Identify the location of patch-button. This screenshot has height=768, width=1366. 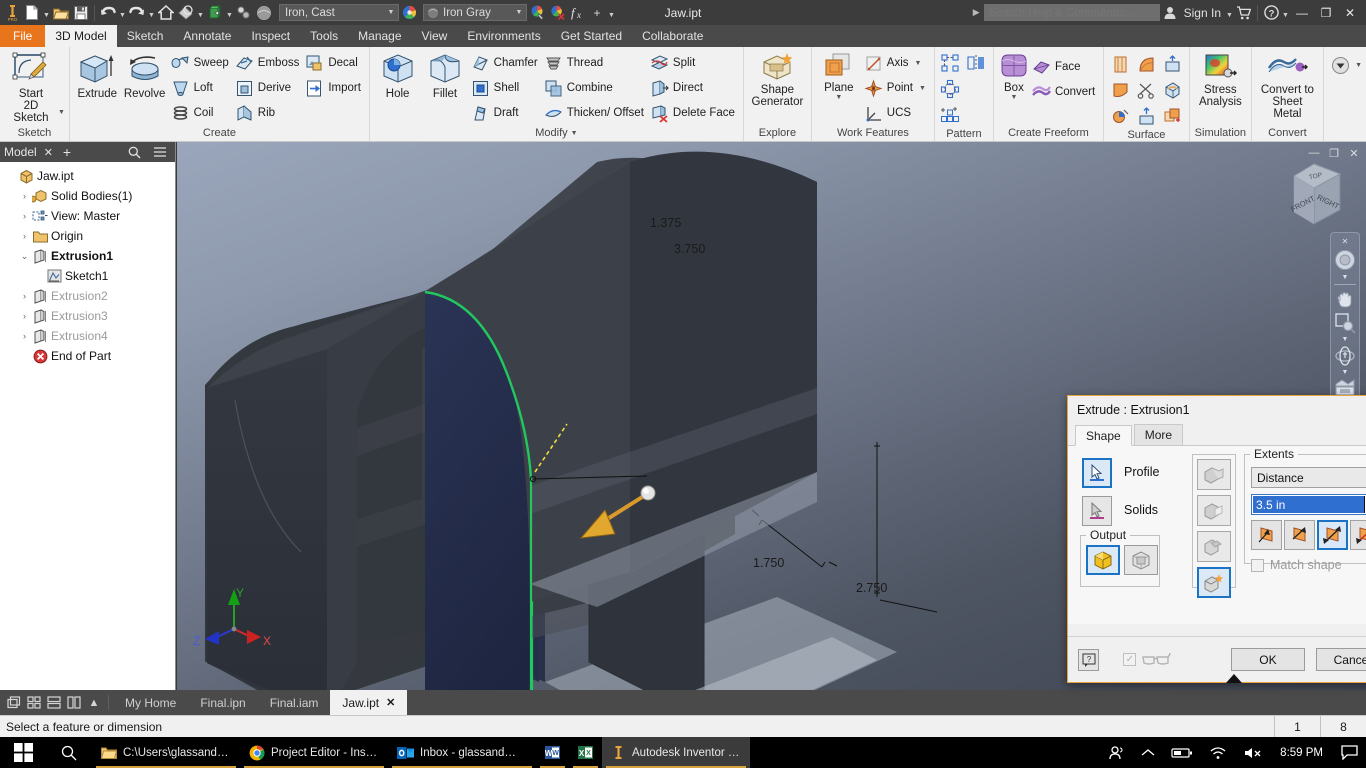
(1120, 90).